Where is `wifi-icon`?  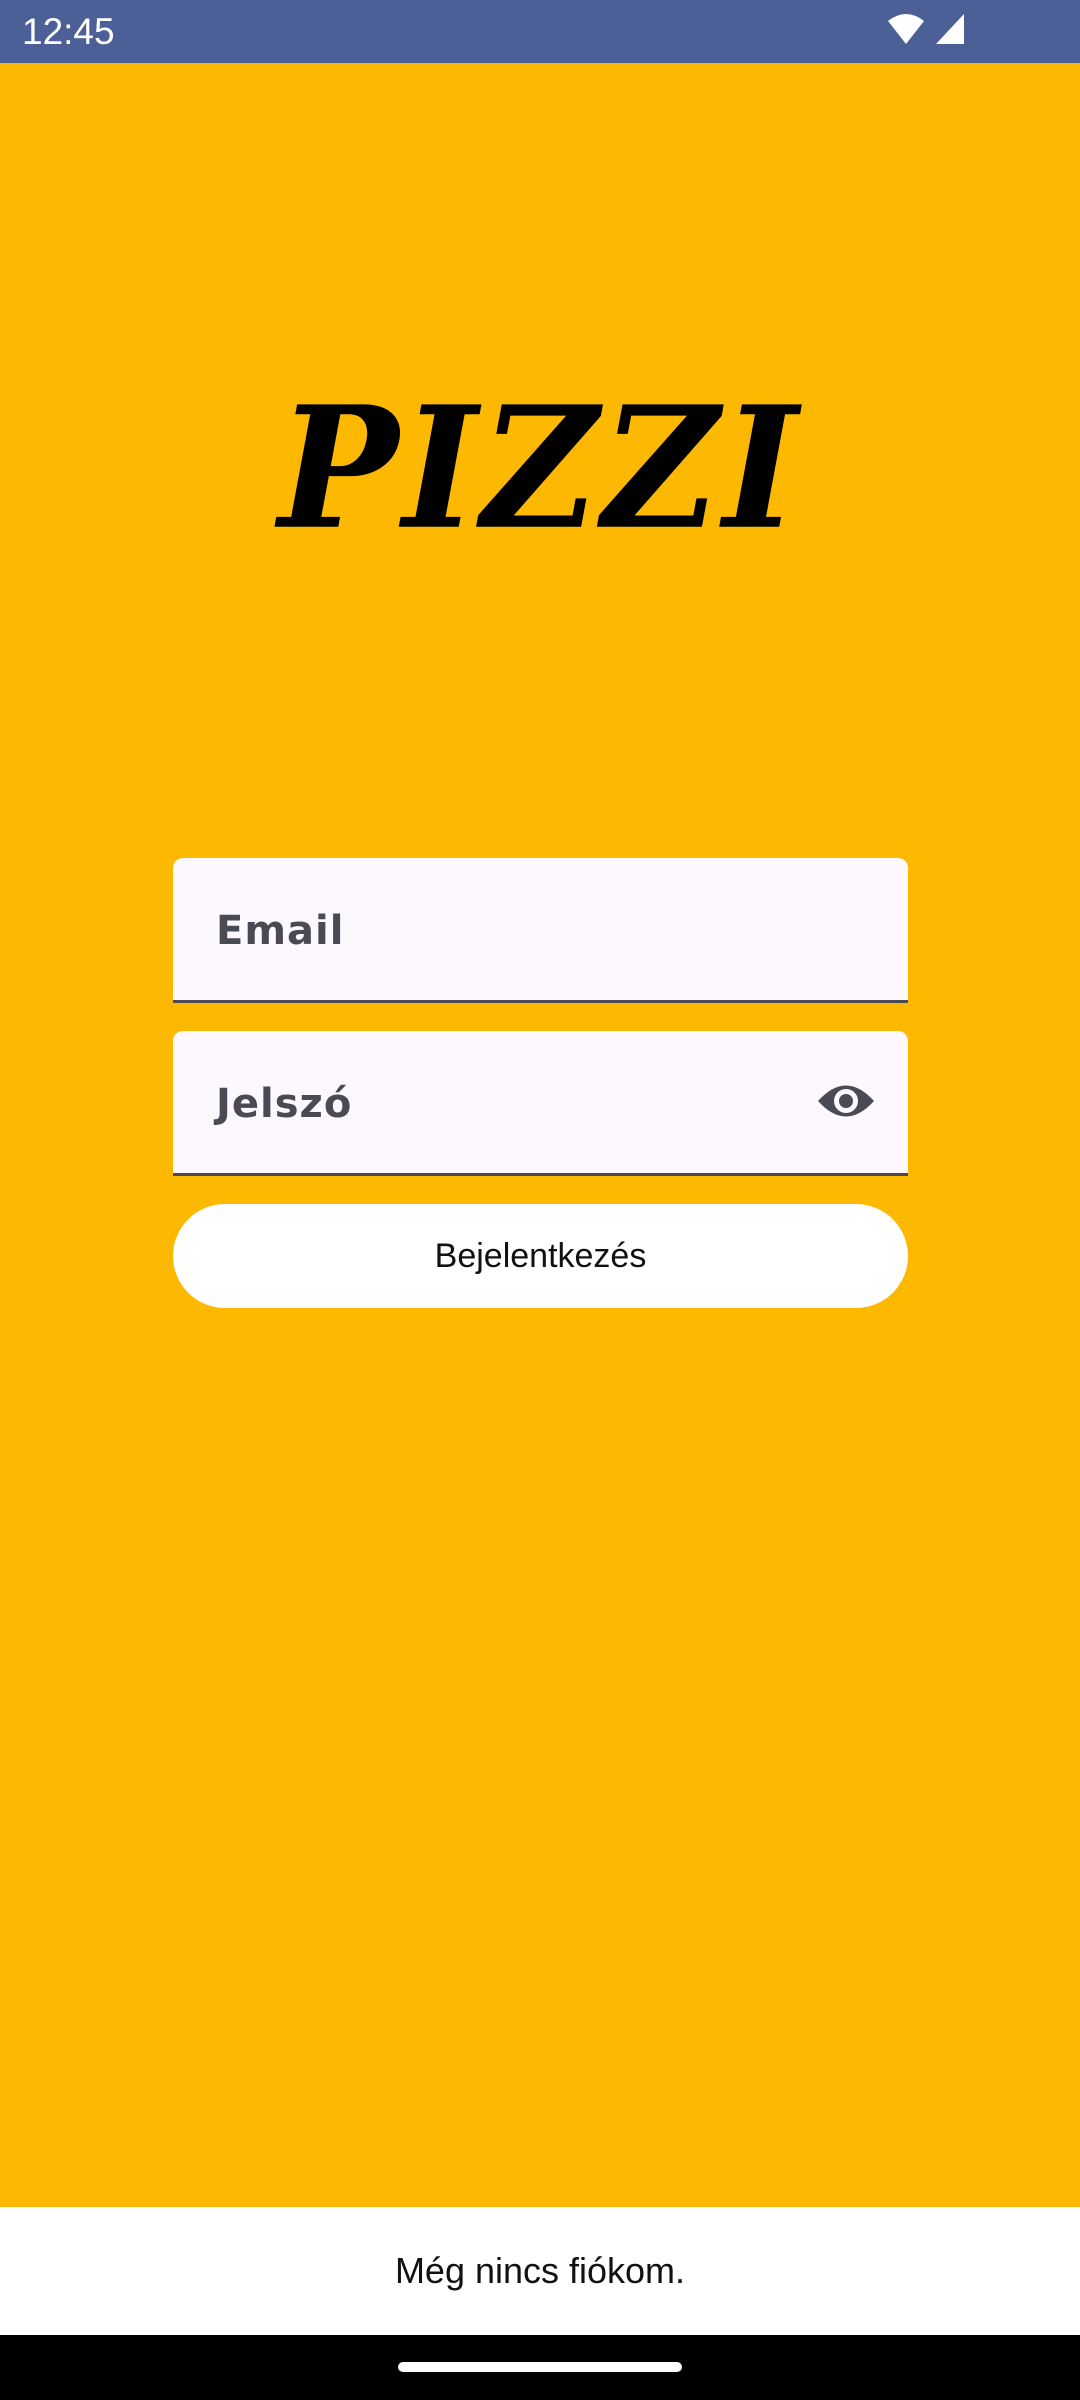
wifi-icon is located at coordinates (906, 31).